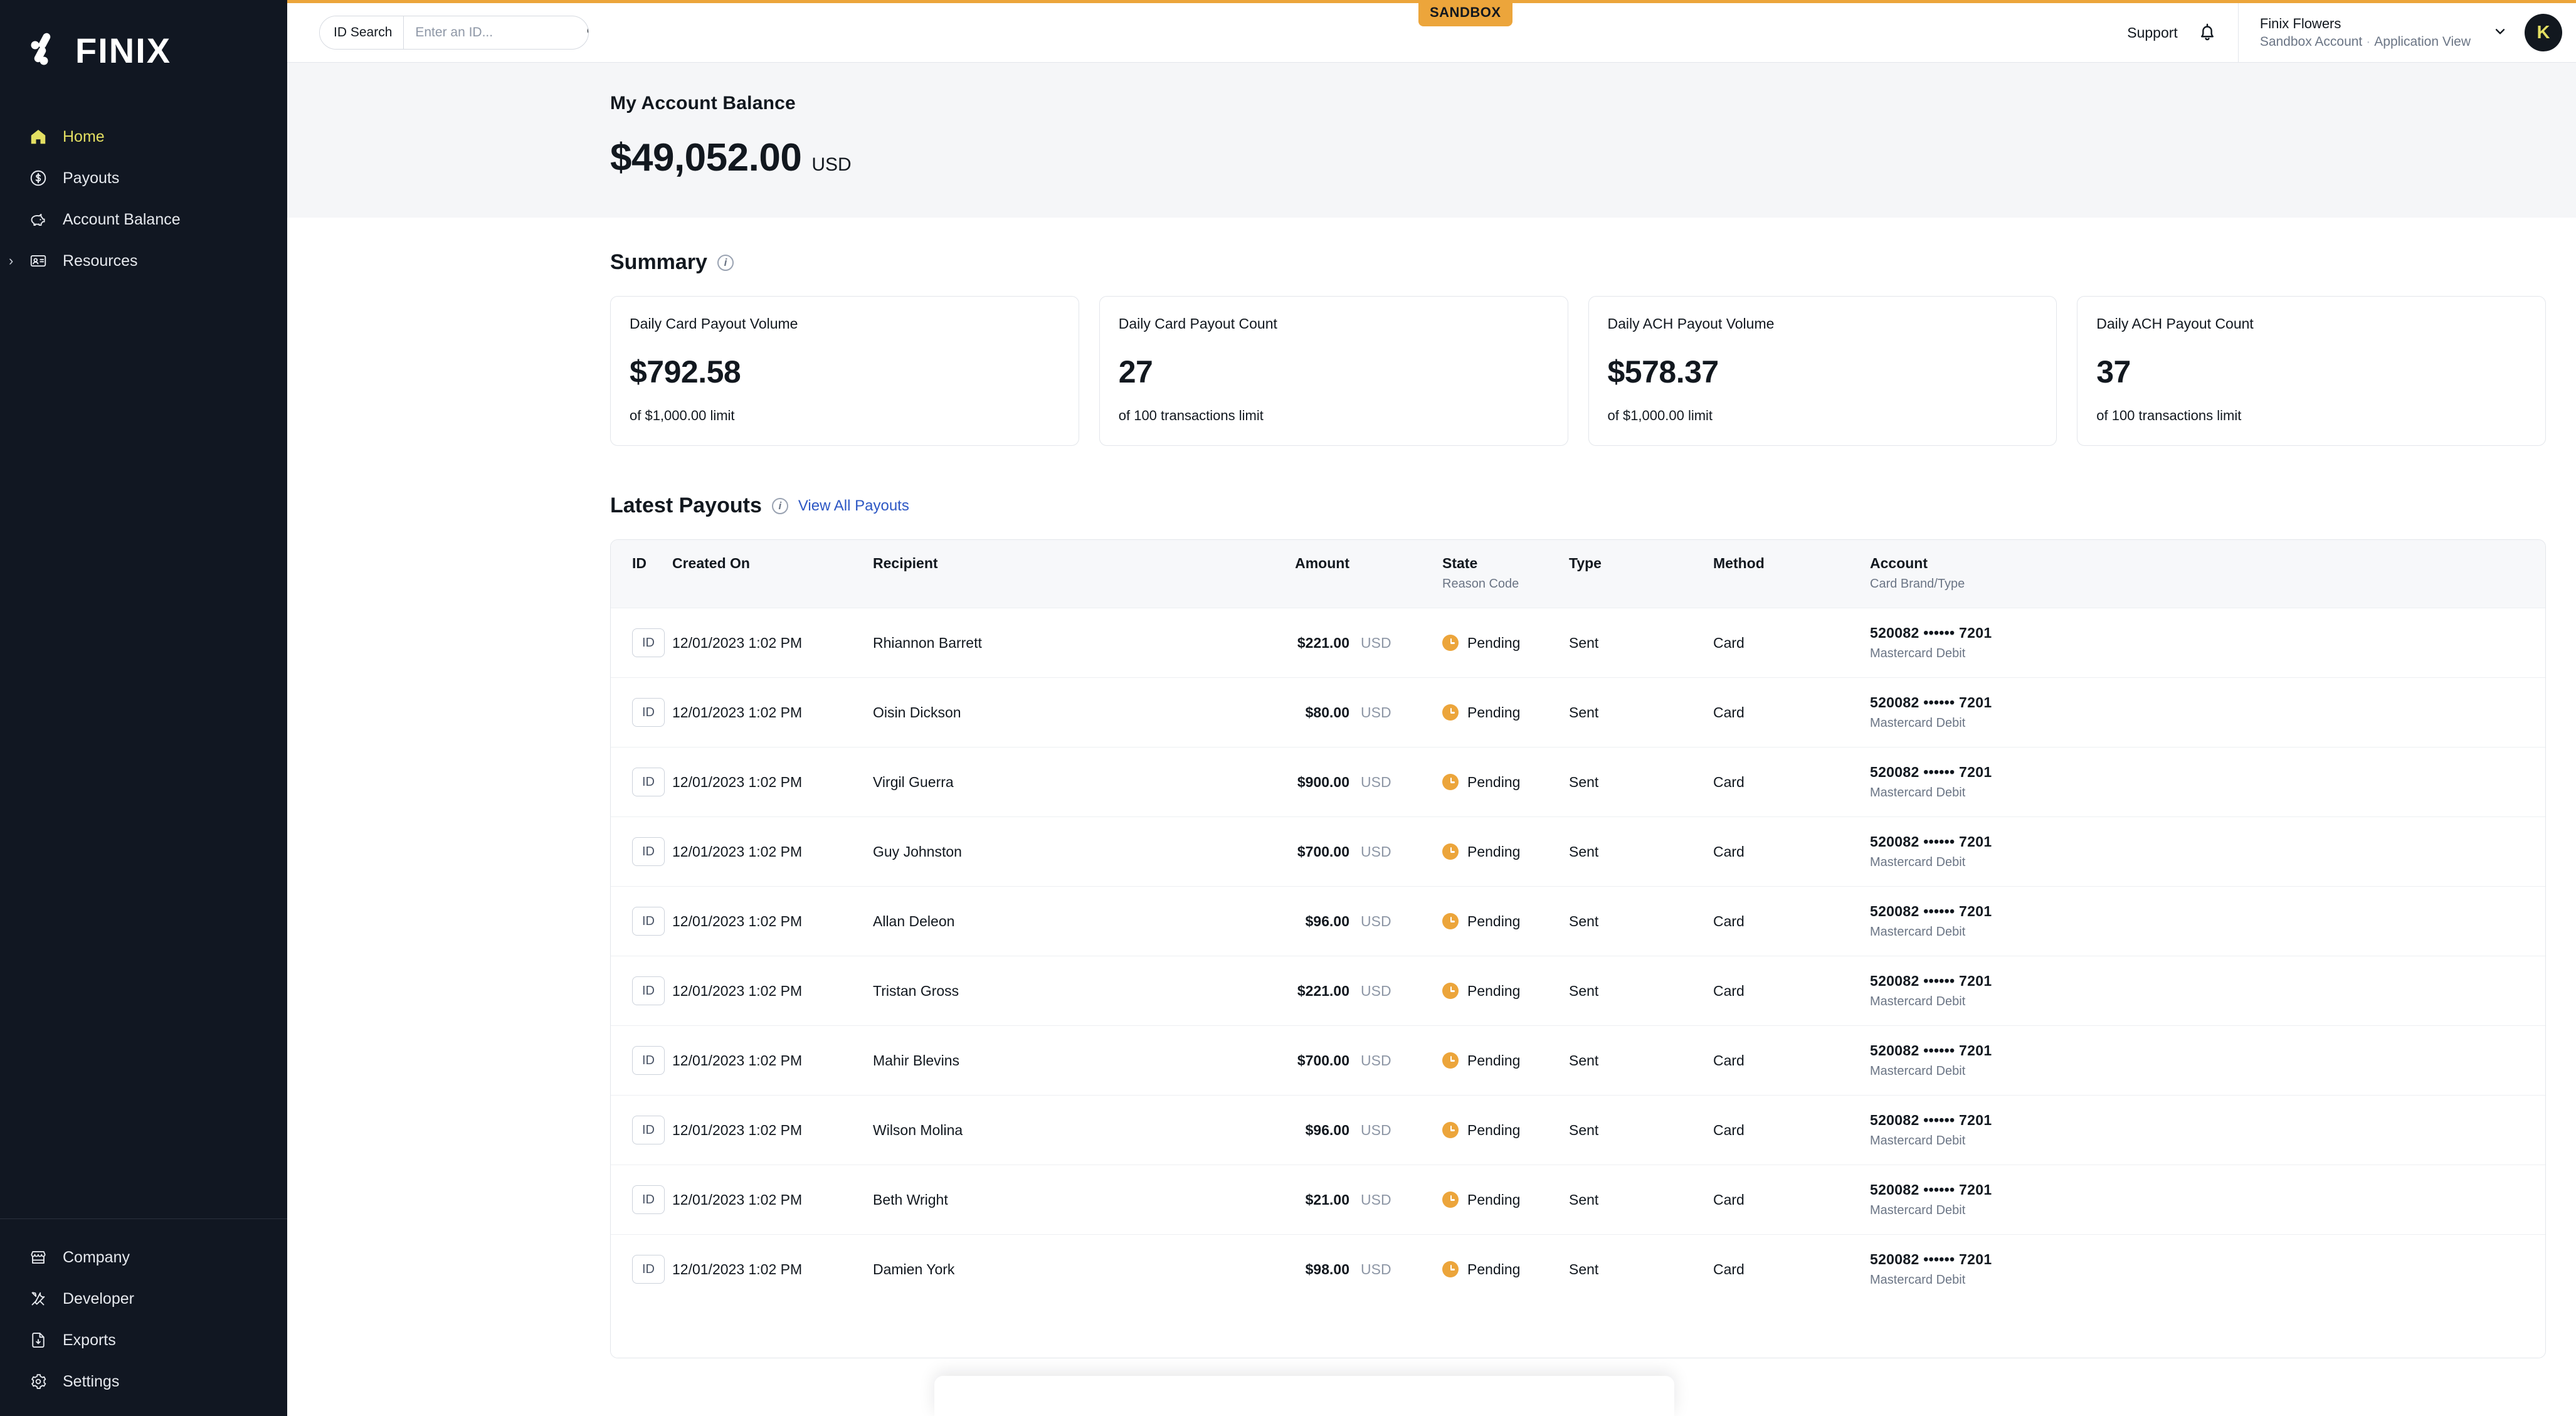 This screenshot has width=2576, height=1416. What do you see at coordinates (143, 1381) in the screenshot?
I see `sidebar-item-settings: Settings` at bounding box center [143, 1381].